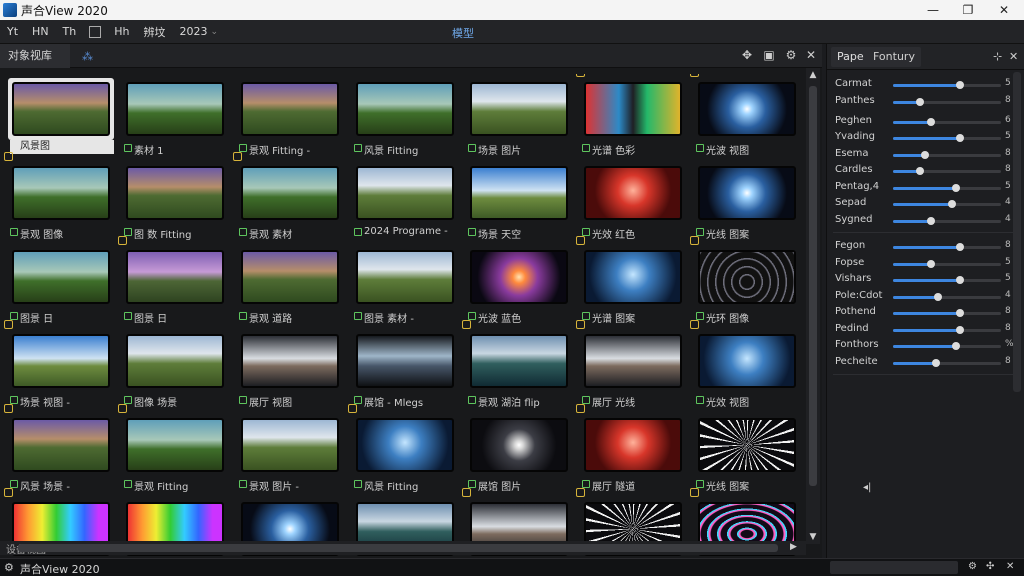 The width and height of the screenshot is (1024, 576). I want to click on scroll-up-icon: ▲, so click(813, 75).